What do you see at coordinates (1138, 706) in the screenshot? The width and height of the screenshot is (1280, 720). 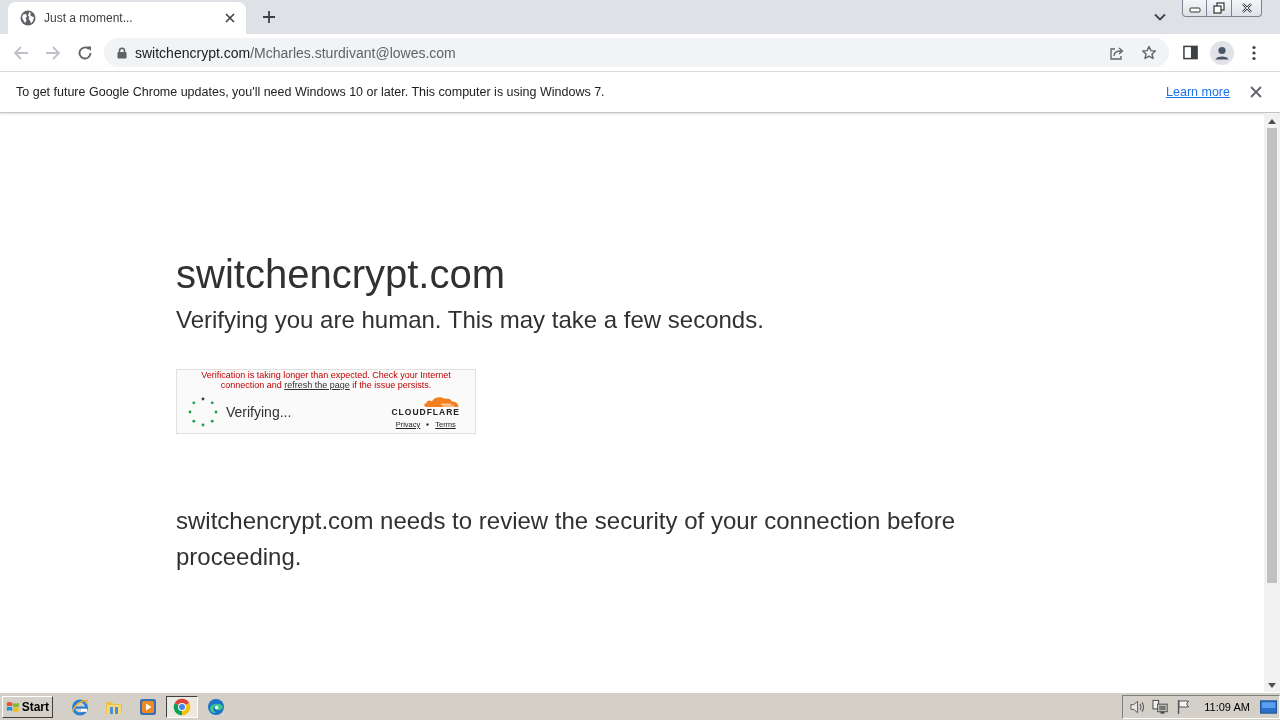 I see `speaker-icon` at bounding box center [1138, 706].